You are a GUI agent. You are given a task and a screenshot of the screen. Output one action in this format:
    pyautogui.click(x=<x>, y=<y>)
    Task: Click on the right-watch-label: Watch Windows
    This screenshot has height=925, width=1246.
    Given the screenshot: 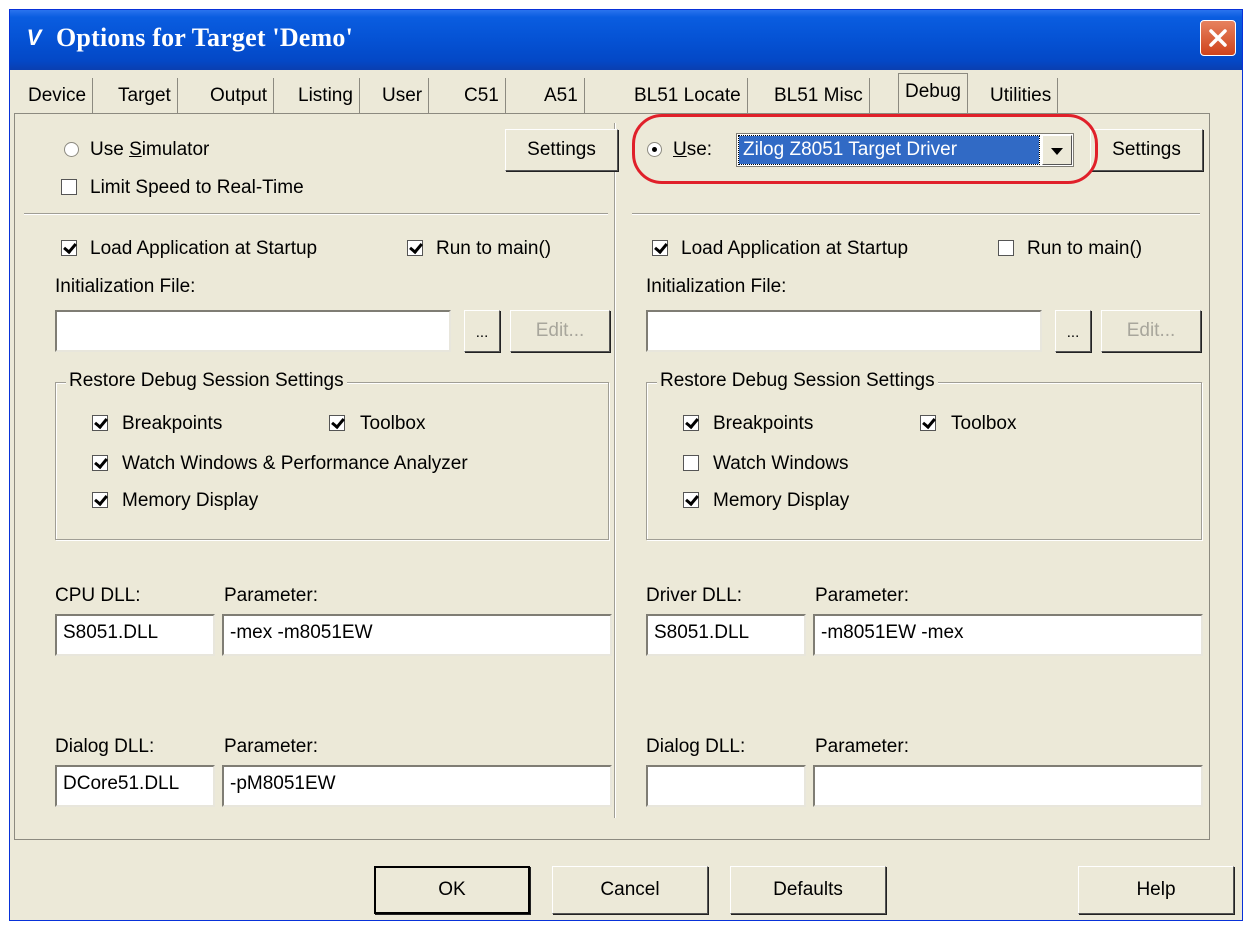 What is the action you would take?
    pyautogui.click(x=781, y=463)
    